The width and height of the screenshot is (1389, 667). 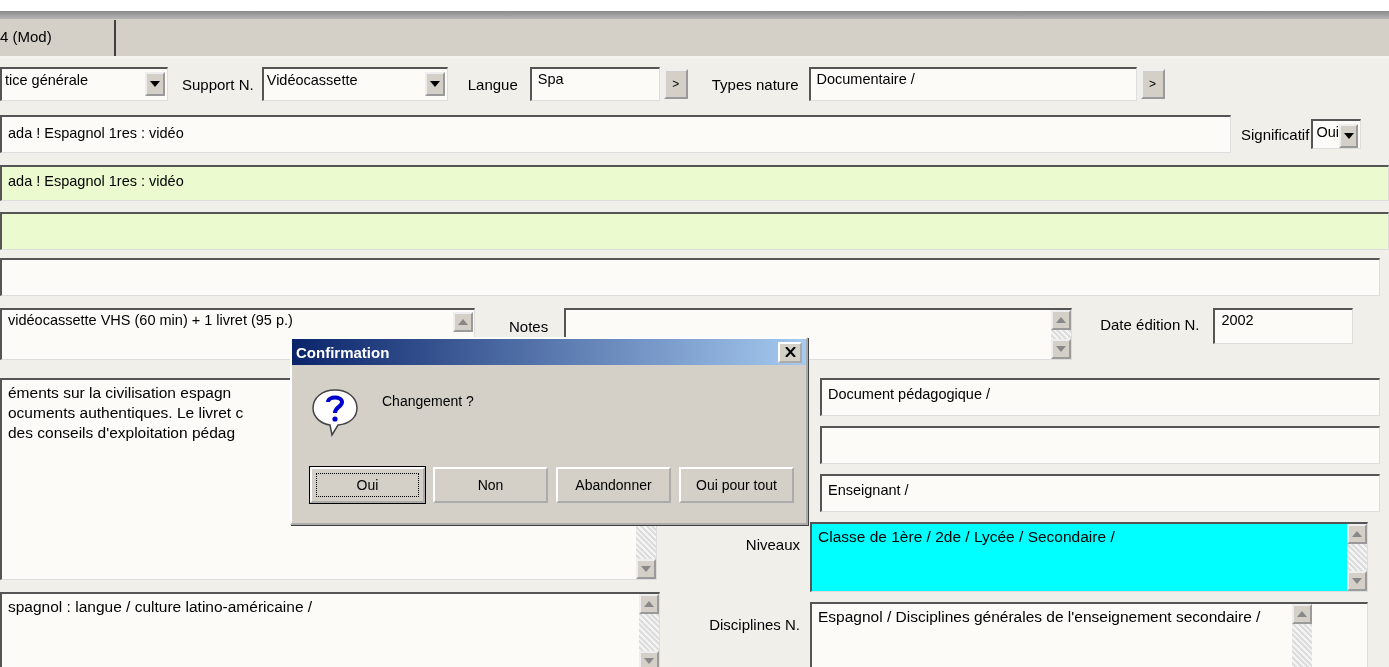 I want to click on date-edition-label: Date édition N., so click(x=1150, y=324).